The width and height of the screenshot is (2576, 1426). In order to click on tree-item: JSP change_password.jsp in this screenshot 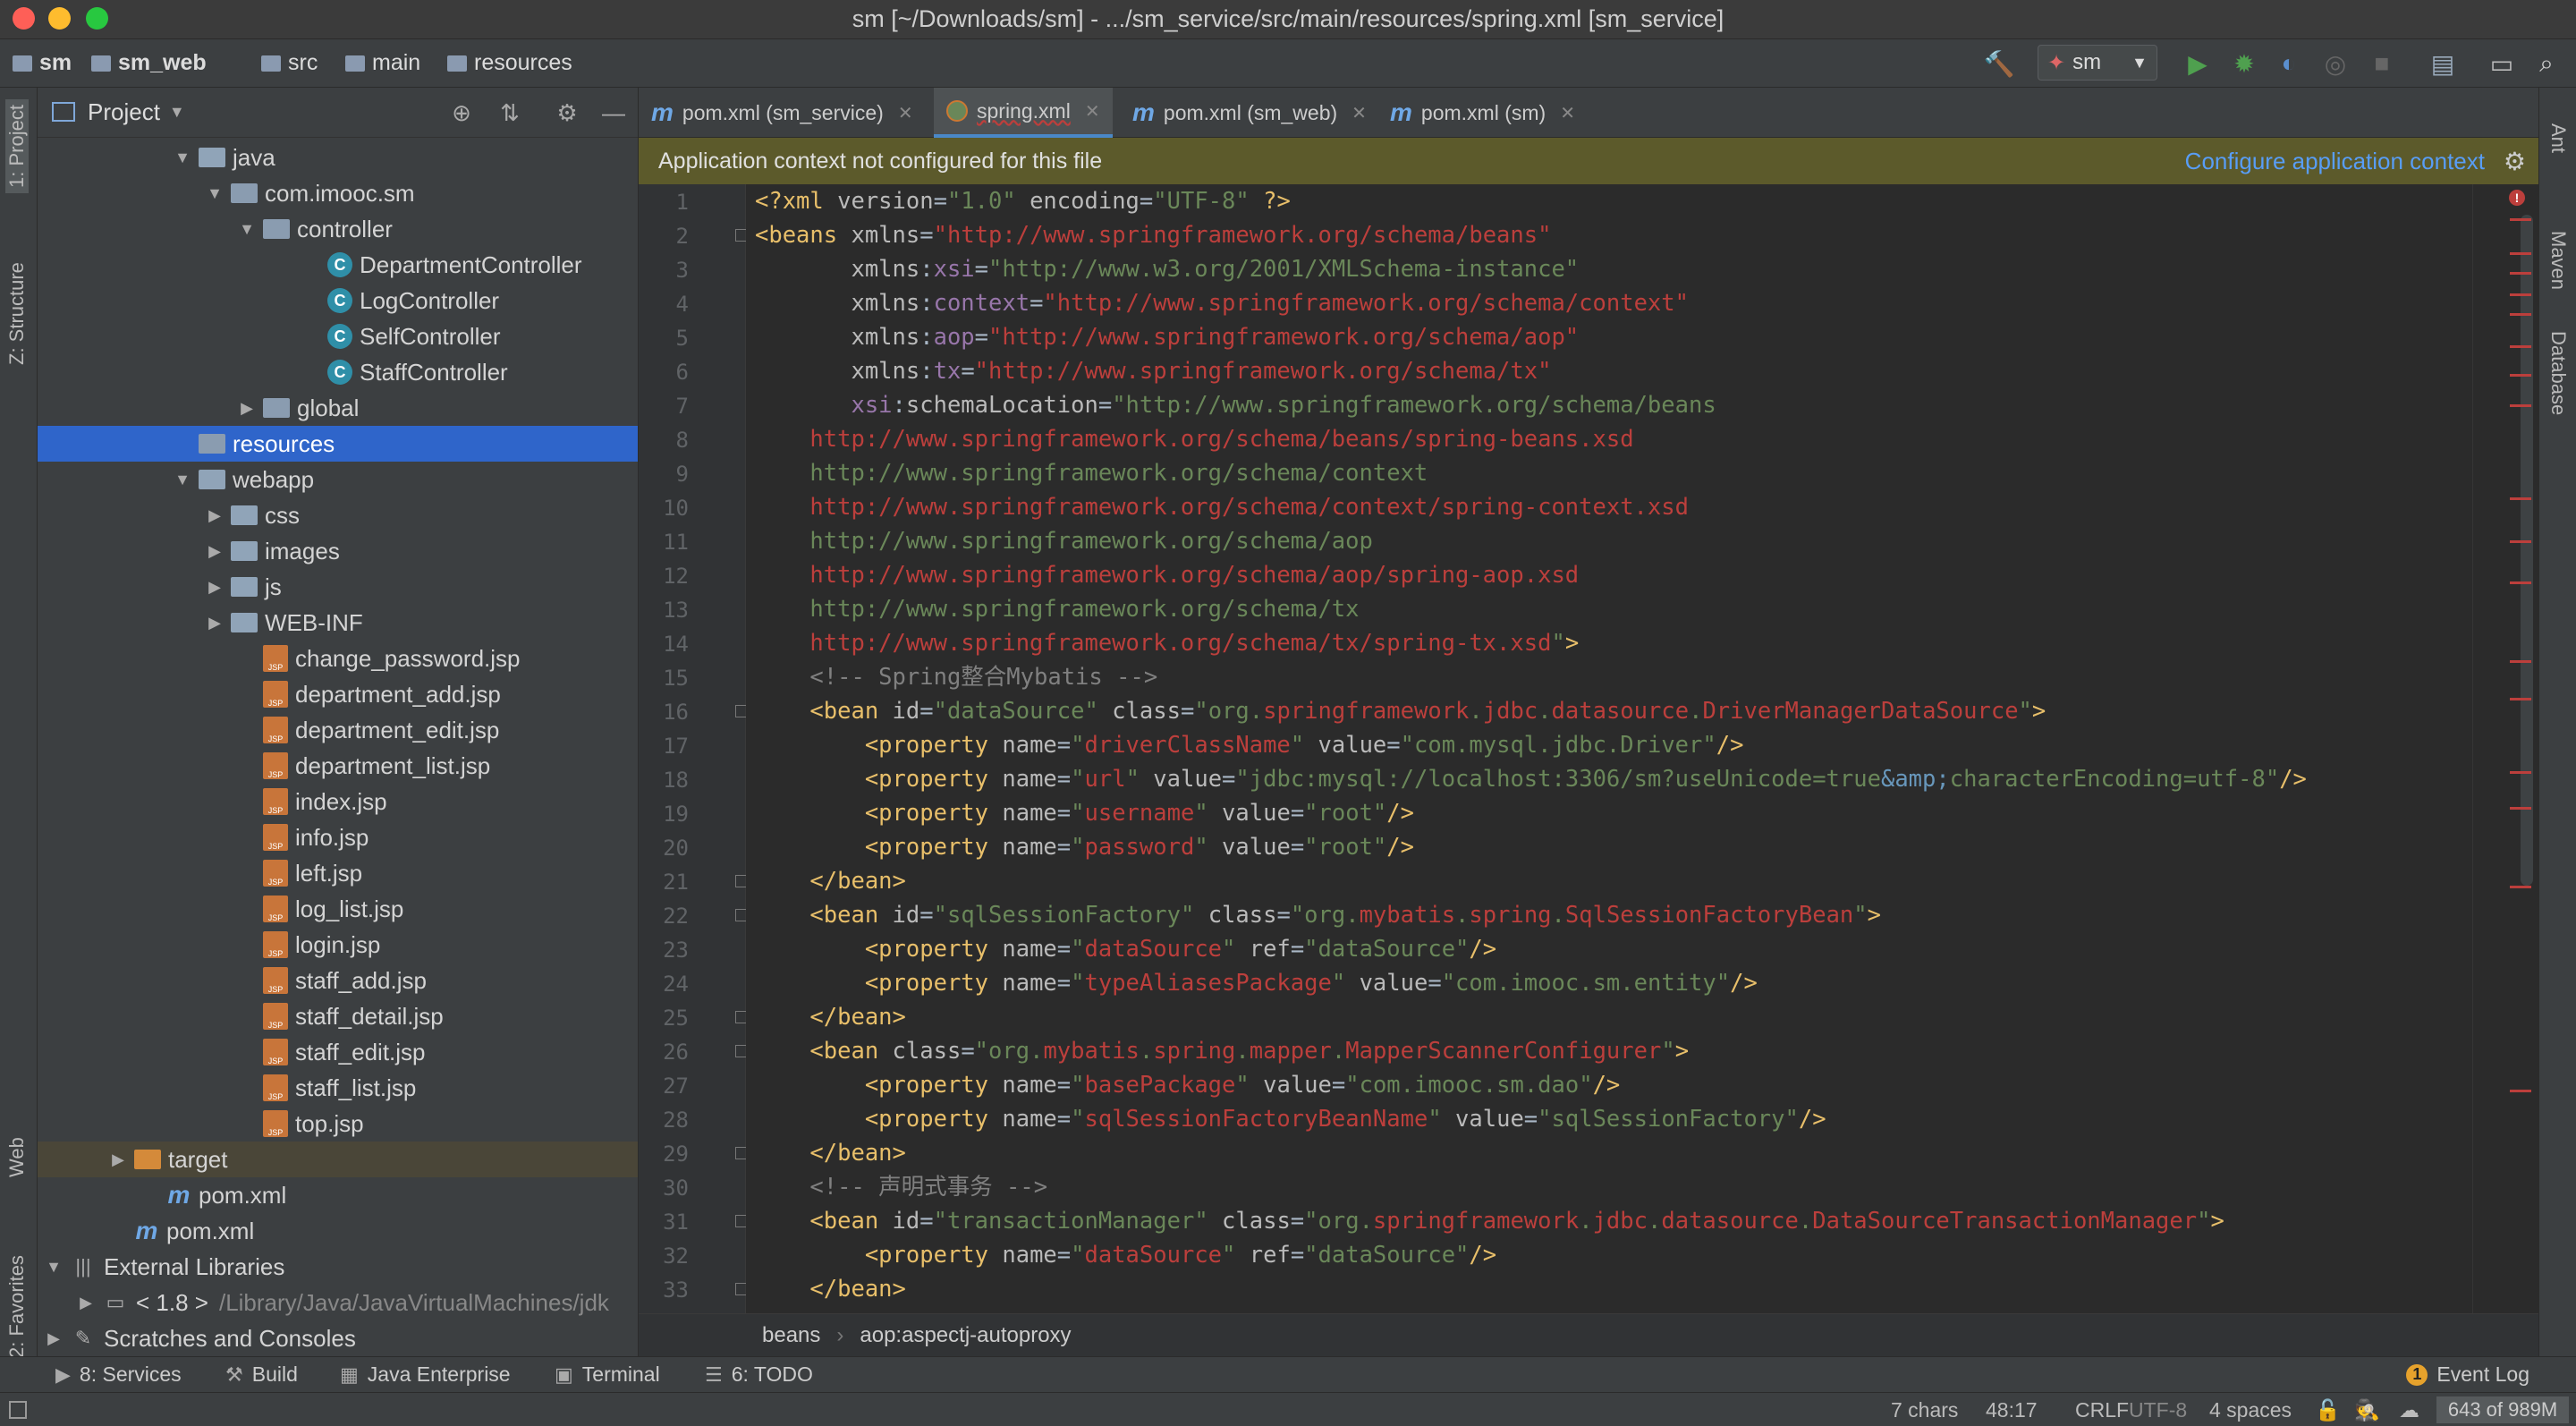, I will do `click(338, 659)`.